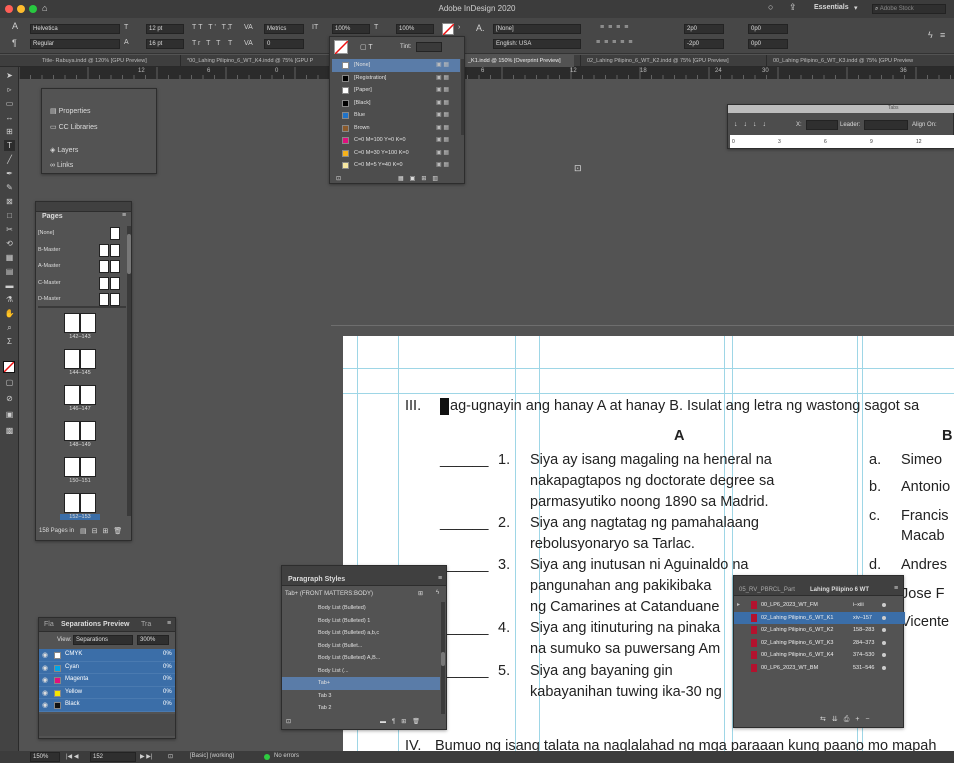  Describe the element at coordinates (361, 633) in the screenshot. I see `paragraph-style-item: Body List (Bulleted) a,b,c` at that location.